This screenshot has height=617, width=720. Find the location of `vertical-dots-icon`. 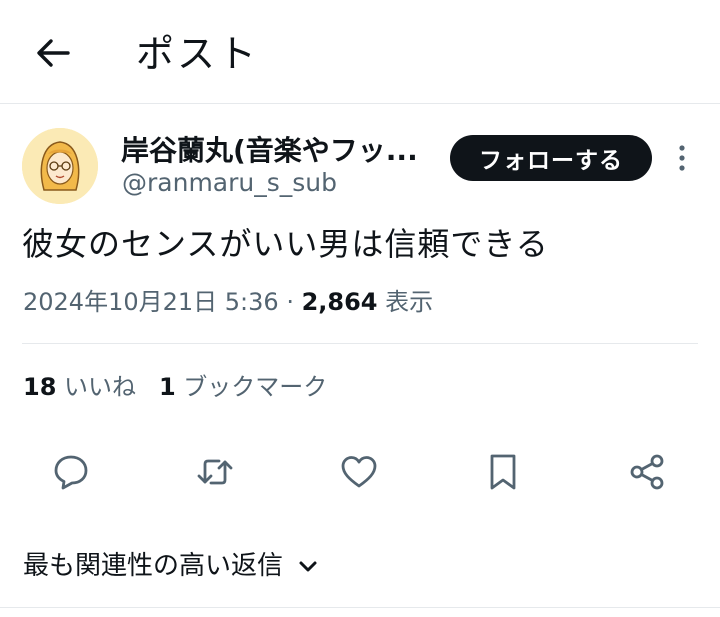

vertical-dots-icon is located at coordinates (682, 158).